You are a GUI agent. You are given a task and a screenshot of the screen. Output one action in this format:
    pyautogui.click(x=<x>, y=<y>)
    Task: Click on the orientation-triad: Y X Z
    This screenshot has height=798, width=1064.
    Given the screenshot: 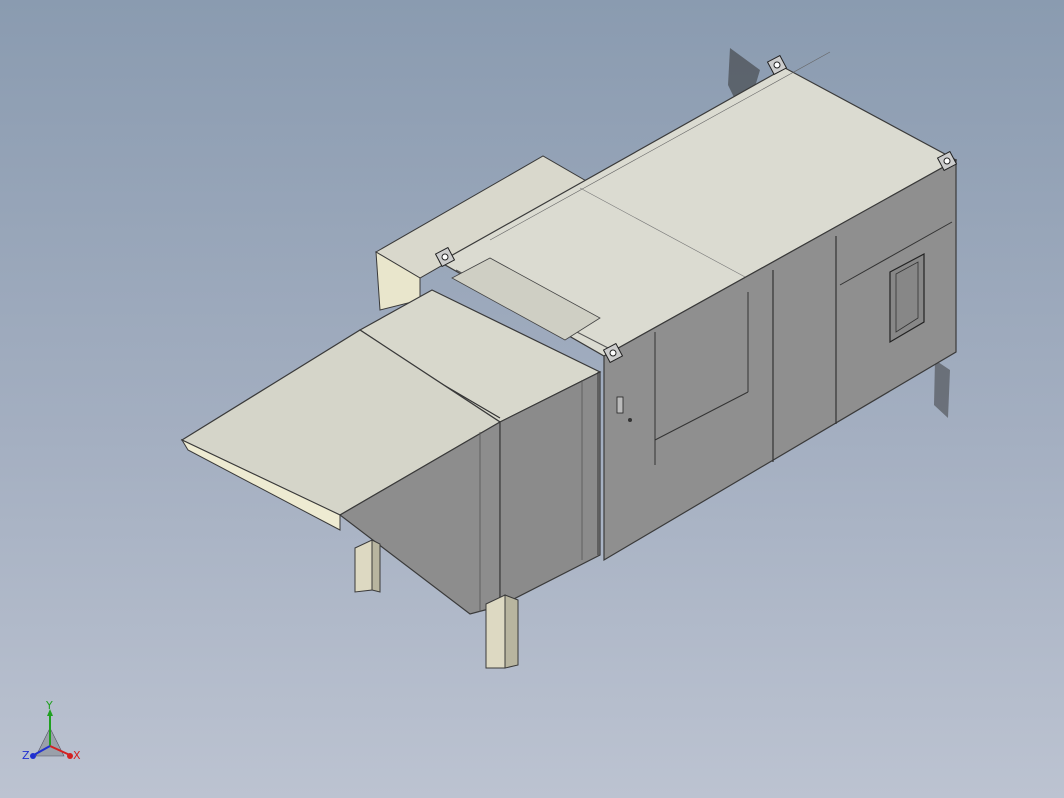 What is the action you would take?
    pyautogui.click(x=54, y=740)
    